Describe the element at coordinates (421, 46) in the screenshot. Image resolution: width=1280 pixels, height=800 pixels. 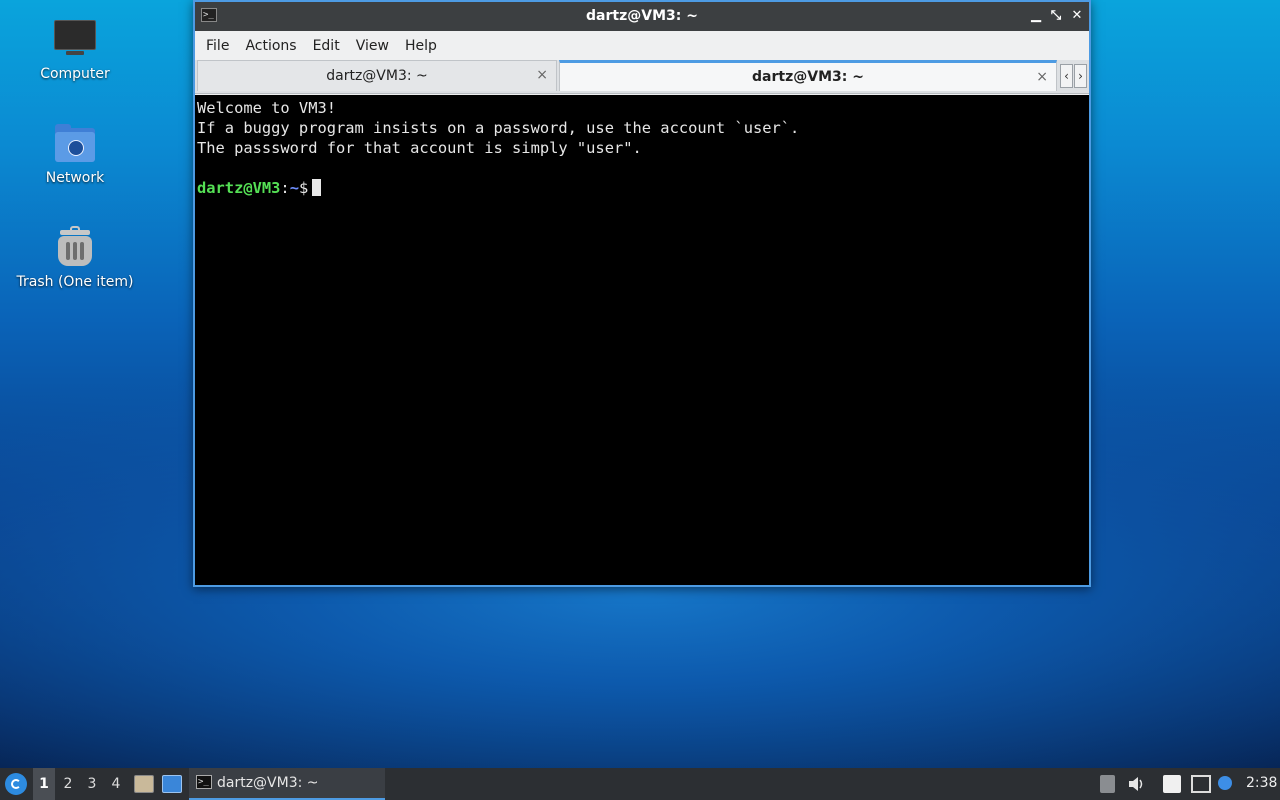
I see `menu-help: Help` at that location.